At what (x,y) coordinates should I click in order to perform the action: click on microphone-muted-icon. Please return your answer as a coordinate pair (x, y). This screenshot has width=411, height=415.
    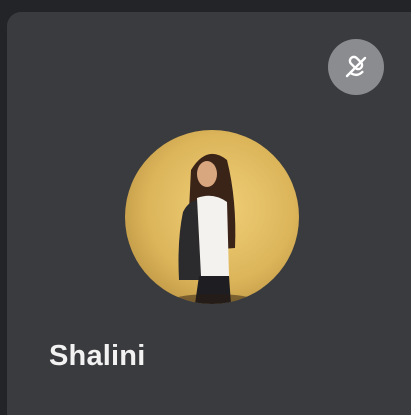
    Looking at the image, I should click on (356, 66).